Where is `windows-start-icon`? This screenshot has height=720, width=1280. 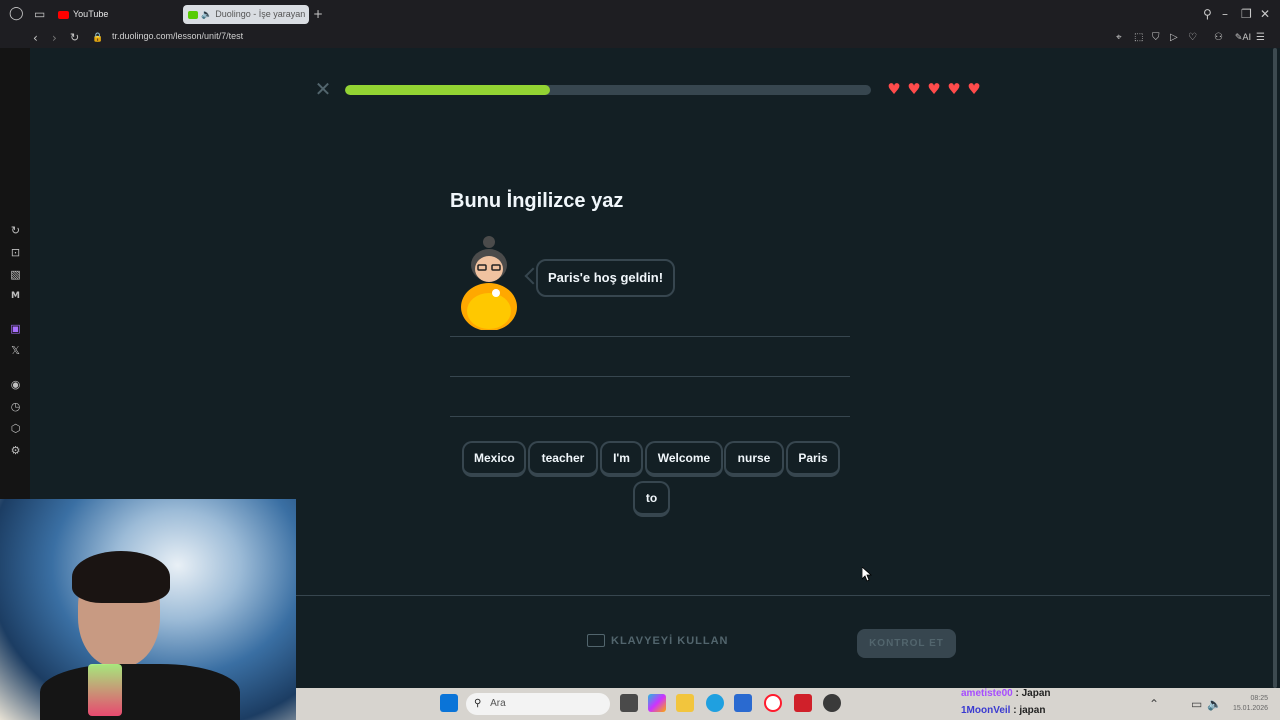 windows-start-icon is located at coordinates (449, 703).